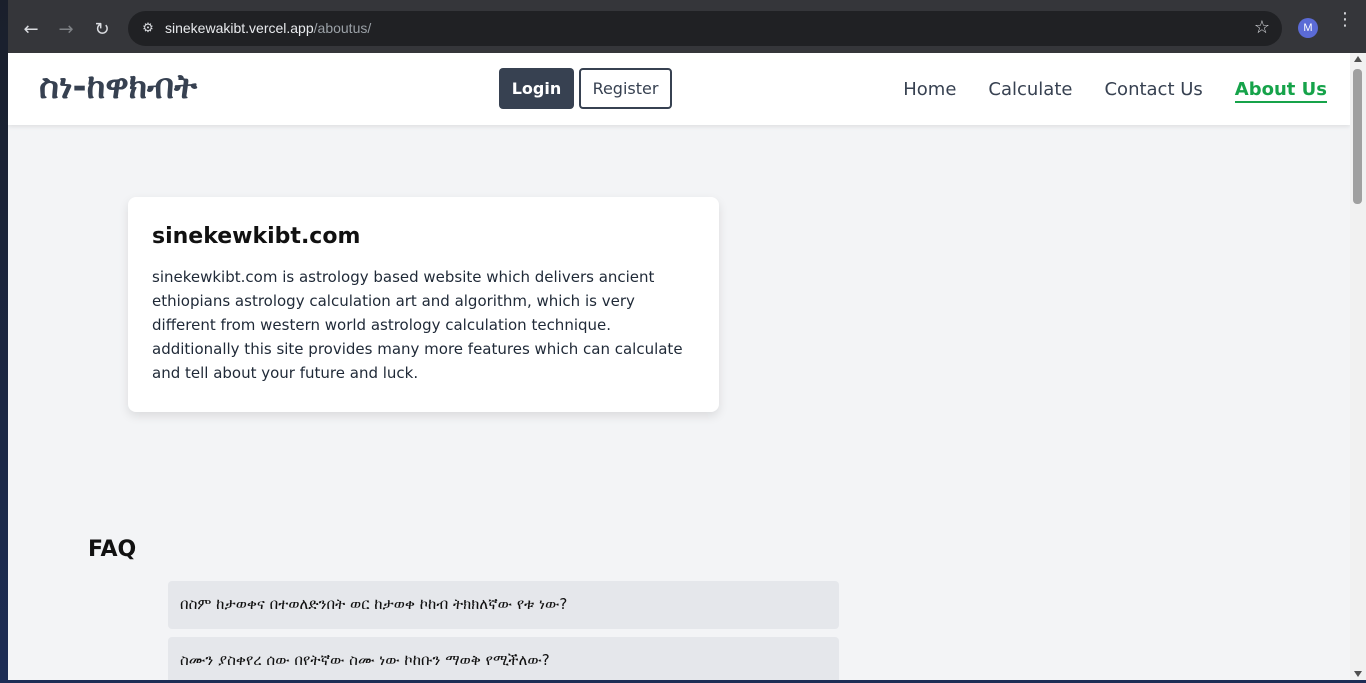  What do you see at coordinates (1358, 366) in the screenshot?
I see `page-scrollbar` at bounding box center [1358, 366].